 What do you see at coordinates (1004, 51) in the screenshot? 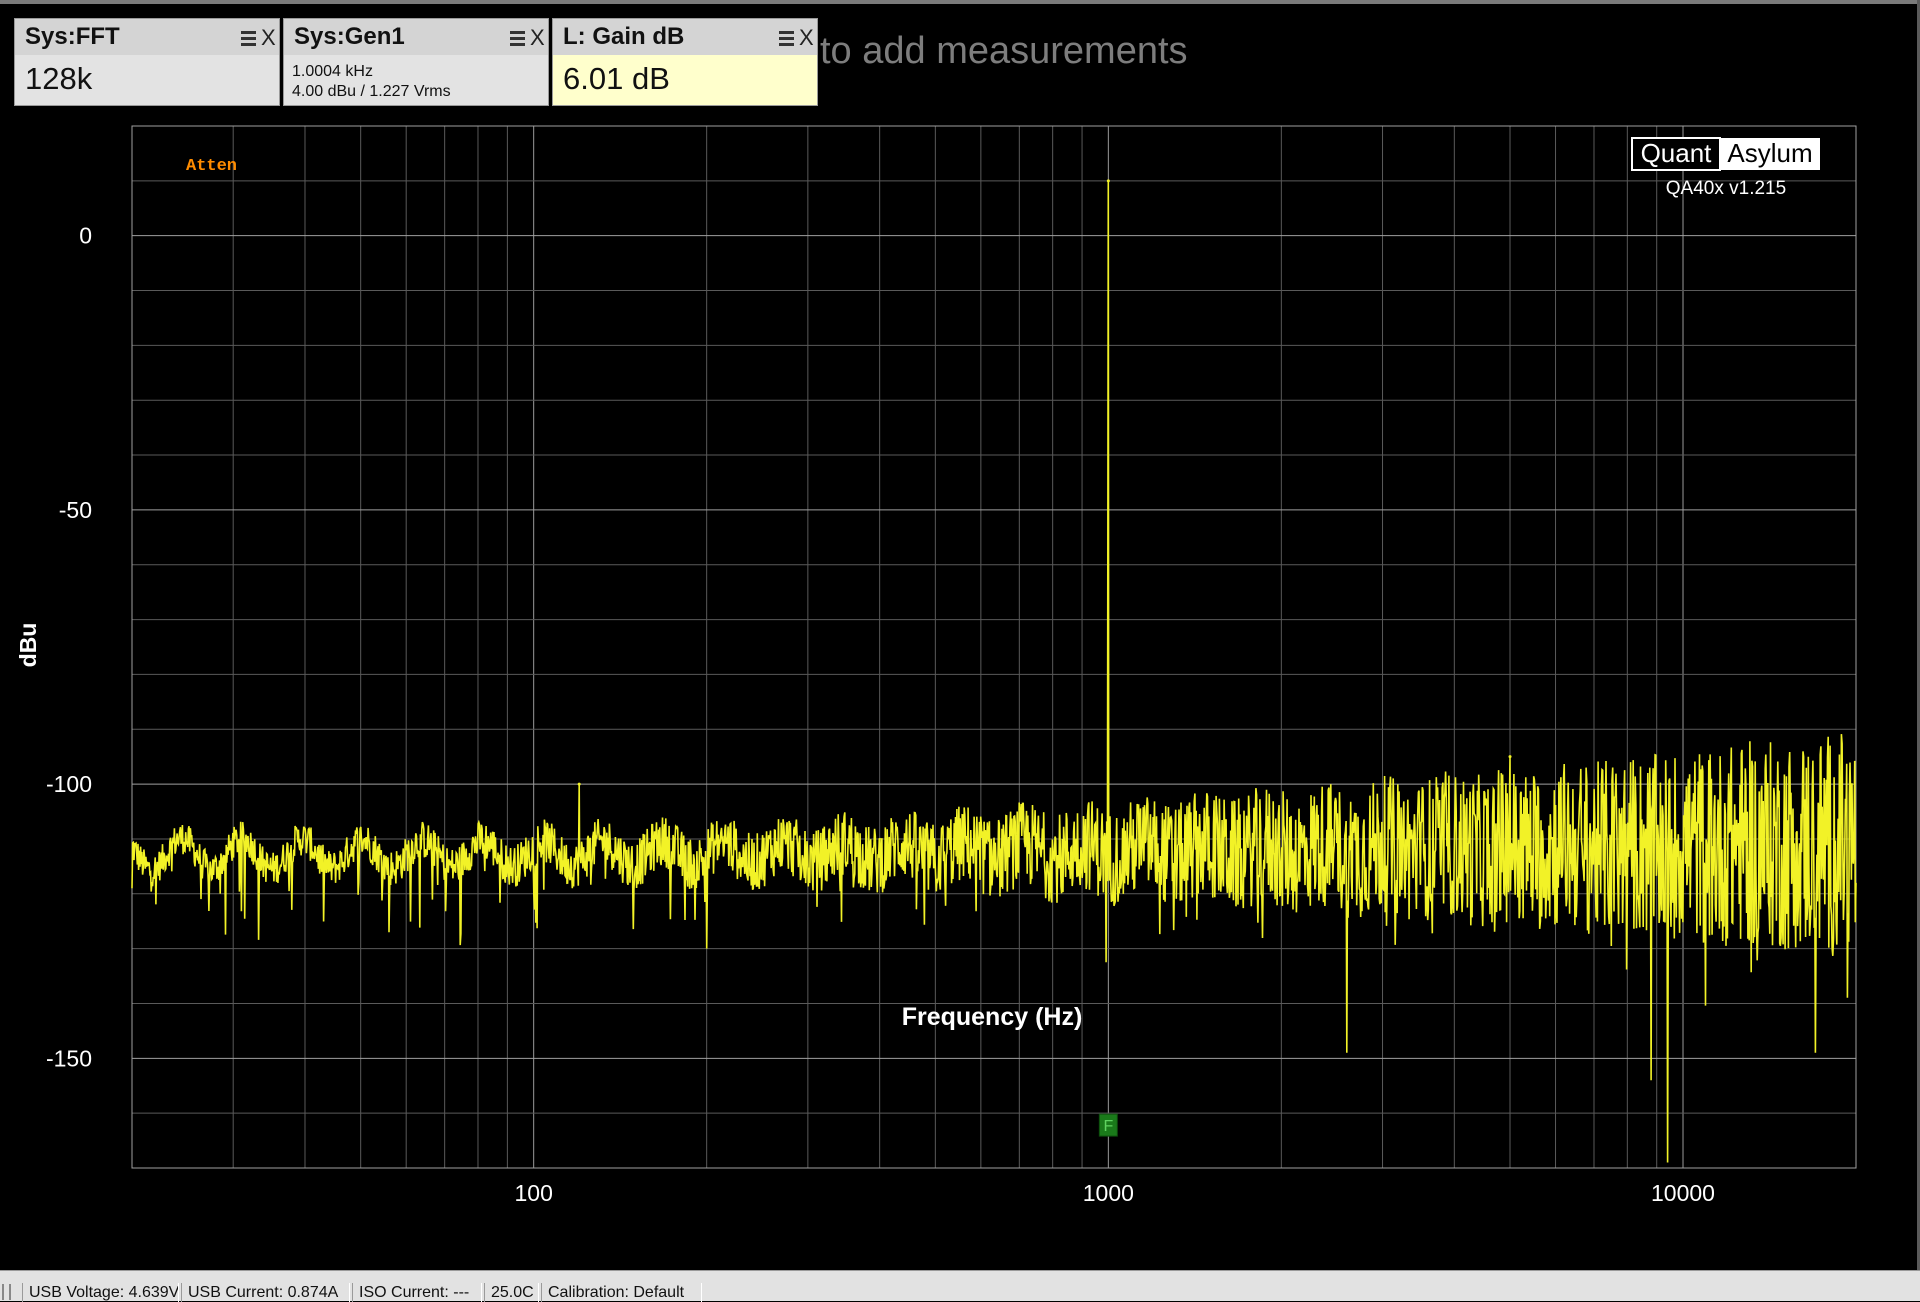
I see `add-measurements-hint: to add measurements` at bounding box center [1004, 51].